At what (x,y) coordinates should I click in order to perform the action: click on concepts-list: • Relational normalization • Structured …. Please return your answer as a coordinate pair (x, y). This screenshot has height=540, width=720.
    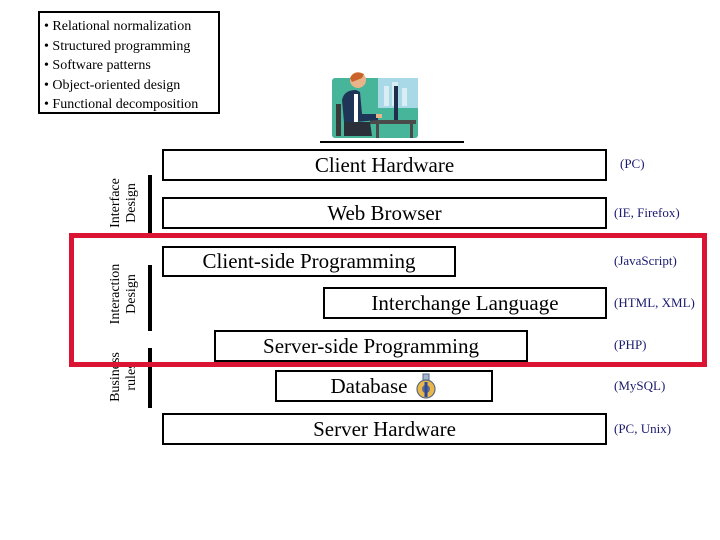
    Looking at the image, I should click on (129, 62).